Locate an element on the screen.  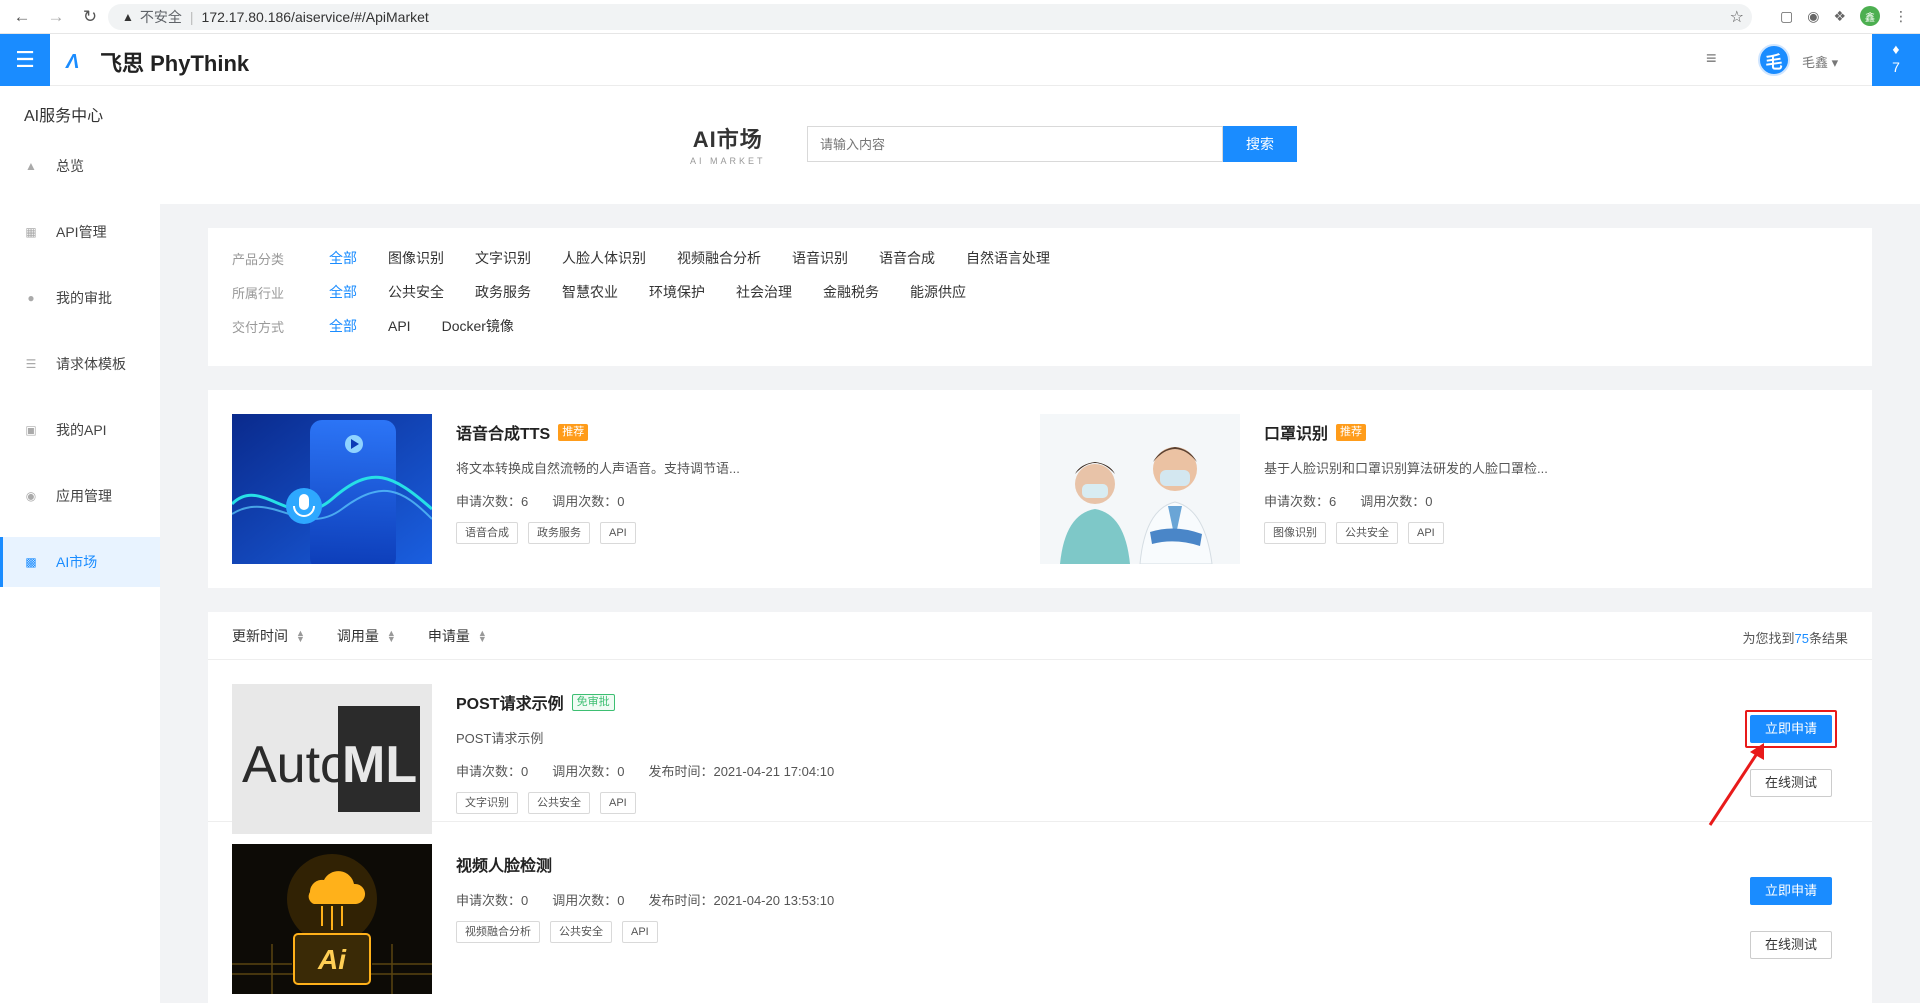
filter-option: 自然语言处理 is located at coordinates (1008, 258).